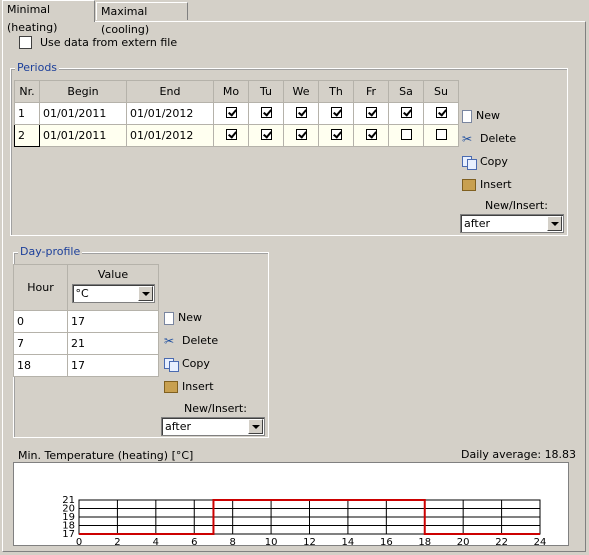 The width and height of the screenshot is (589, 555). I want to click on x-tick-label: 0, so click(79, 541).